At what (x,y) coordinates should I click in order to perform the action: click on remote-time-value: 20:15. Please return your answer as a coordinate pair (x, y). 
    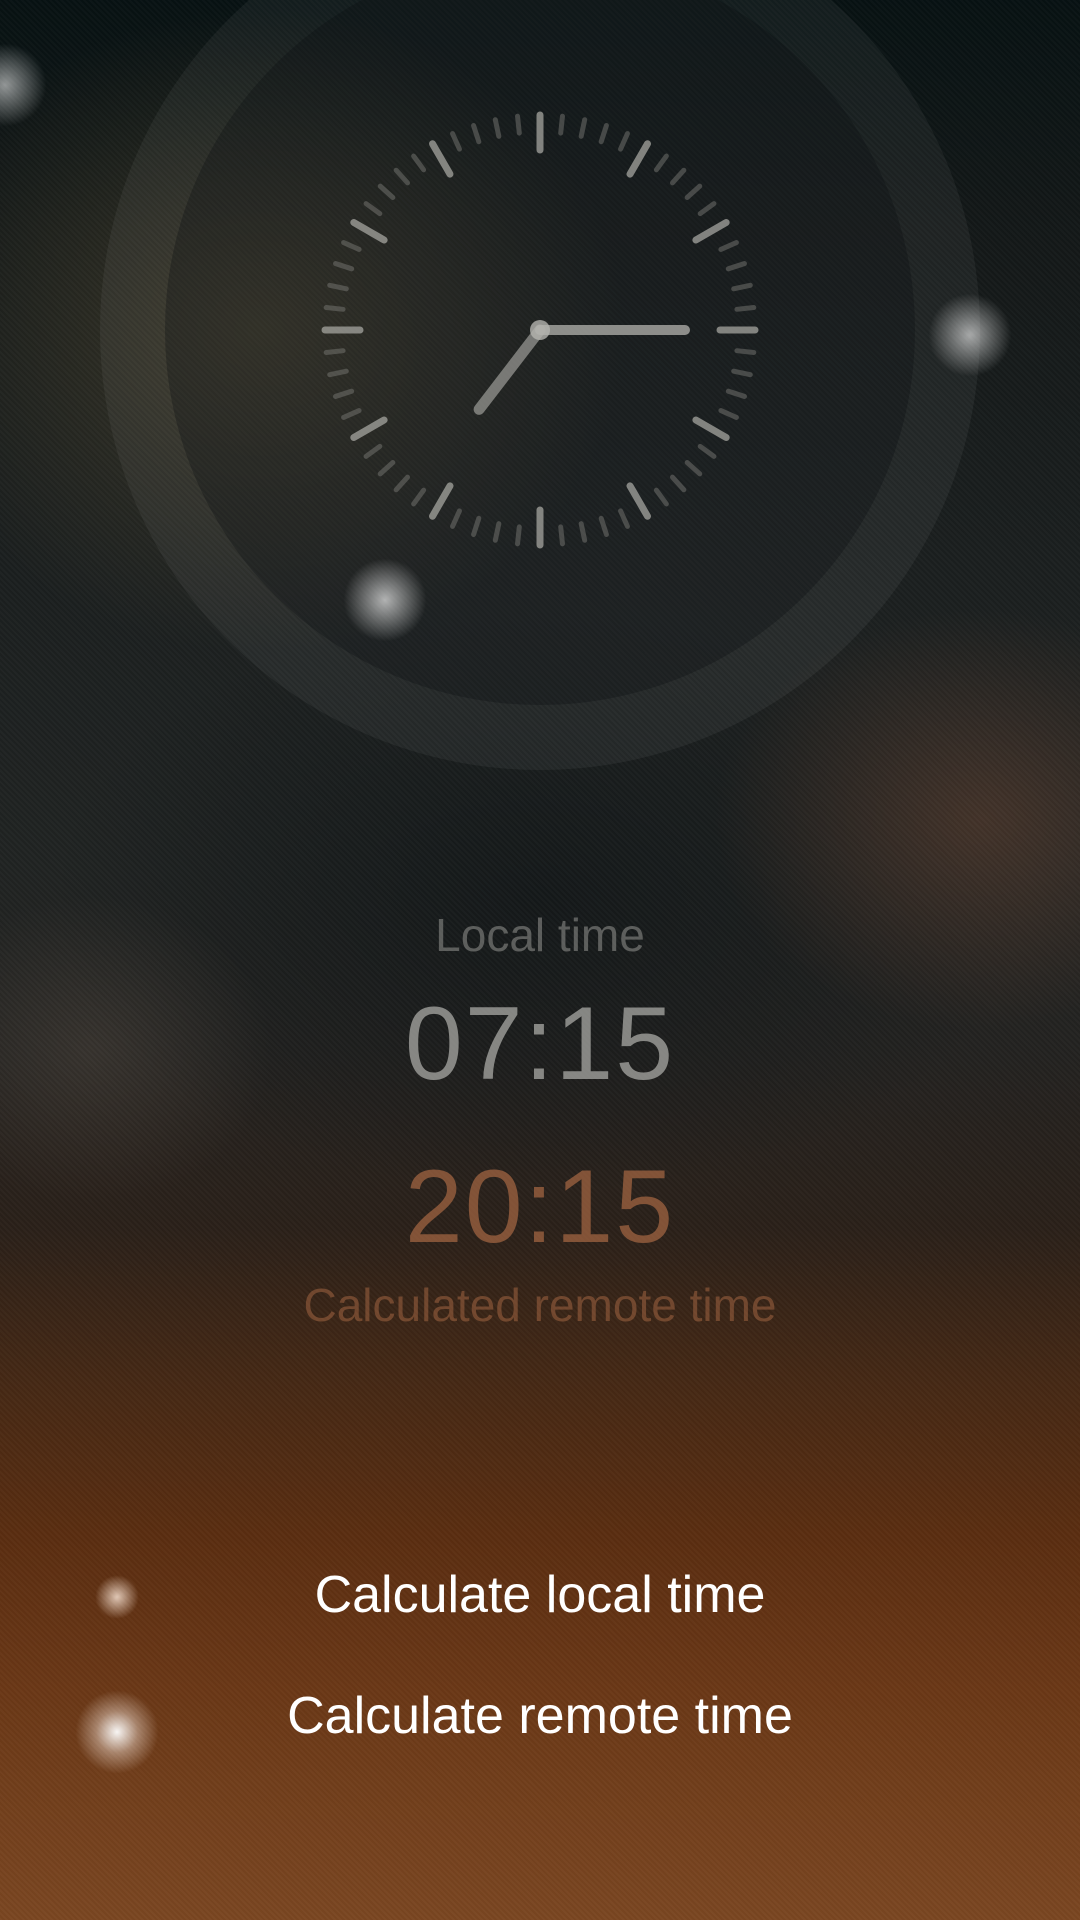
    Looking at the image, I should click on (540, 1207).